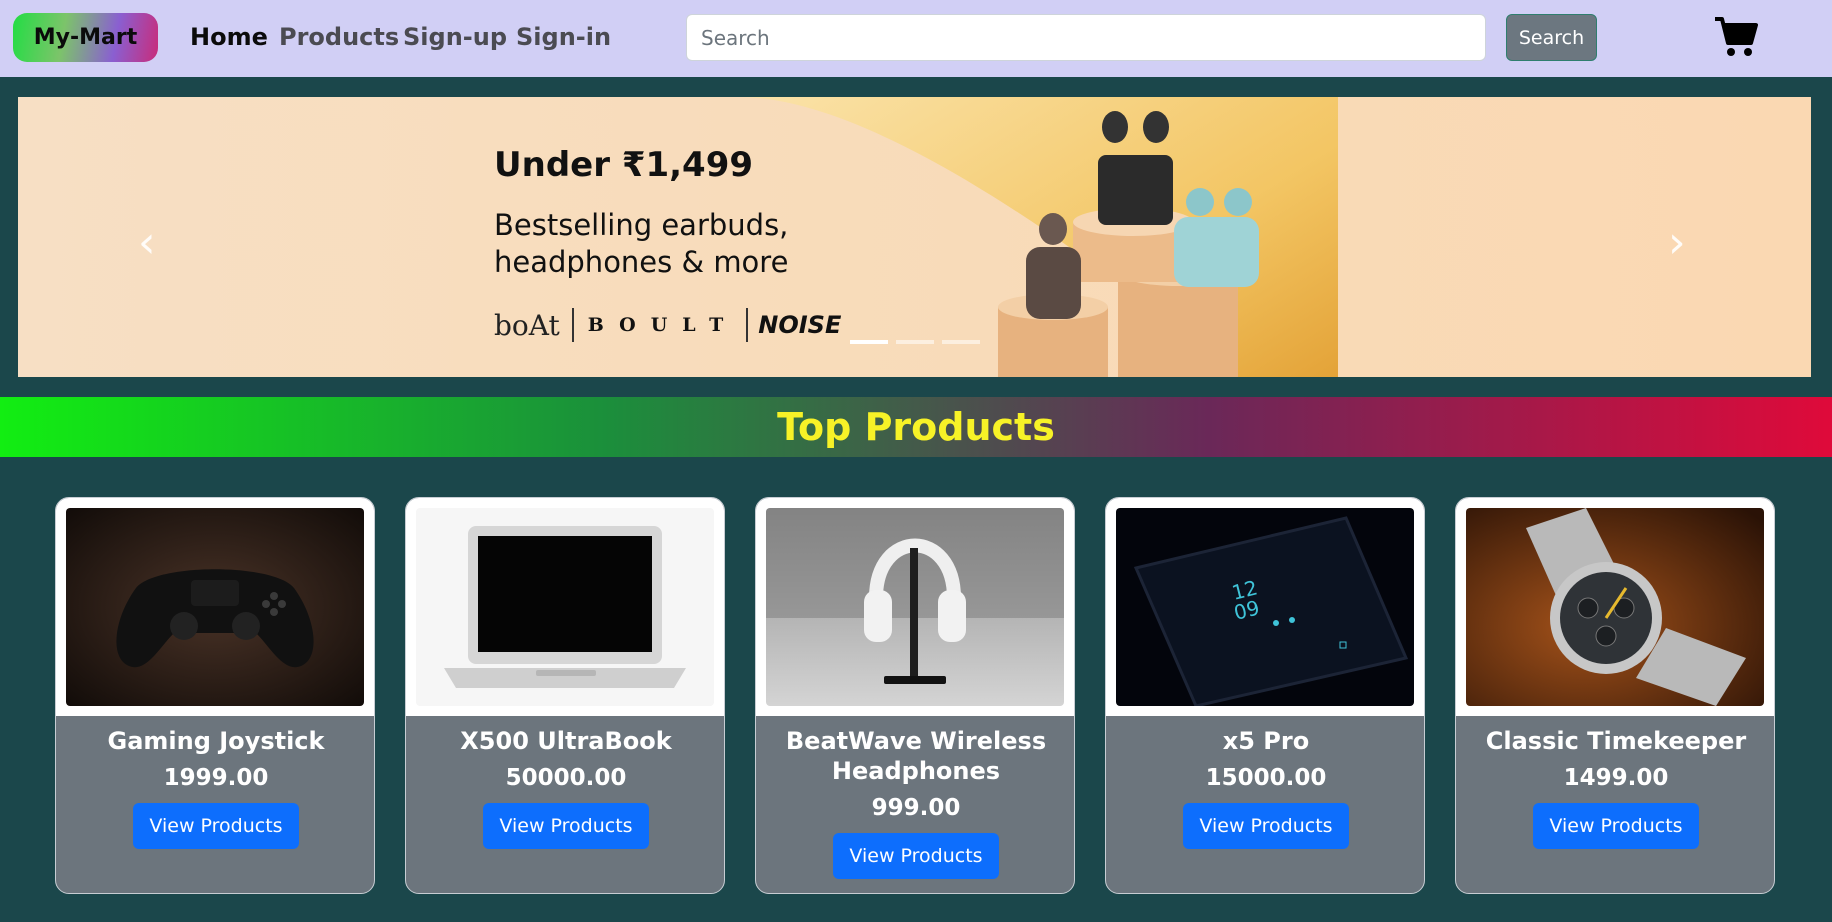 The width and height of the screenshot is (1832, 922). I want to click on banner-subtitle-line2: headphones & more, so click(641, 262).